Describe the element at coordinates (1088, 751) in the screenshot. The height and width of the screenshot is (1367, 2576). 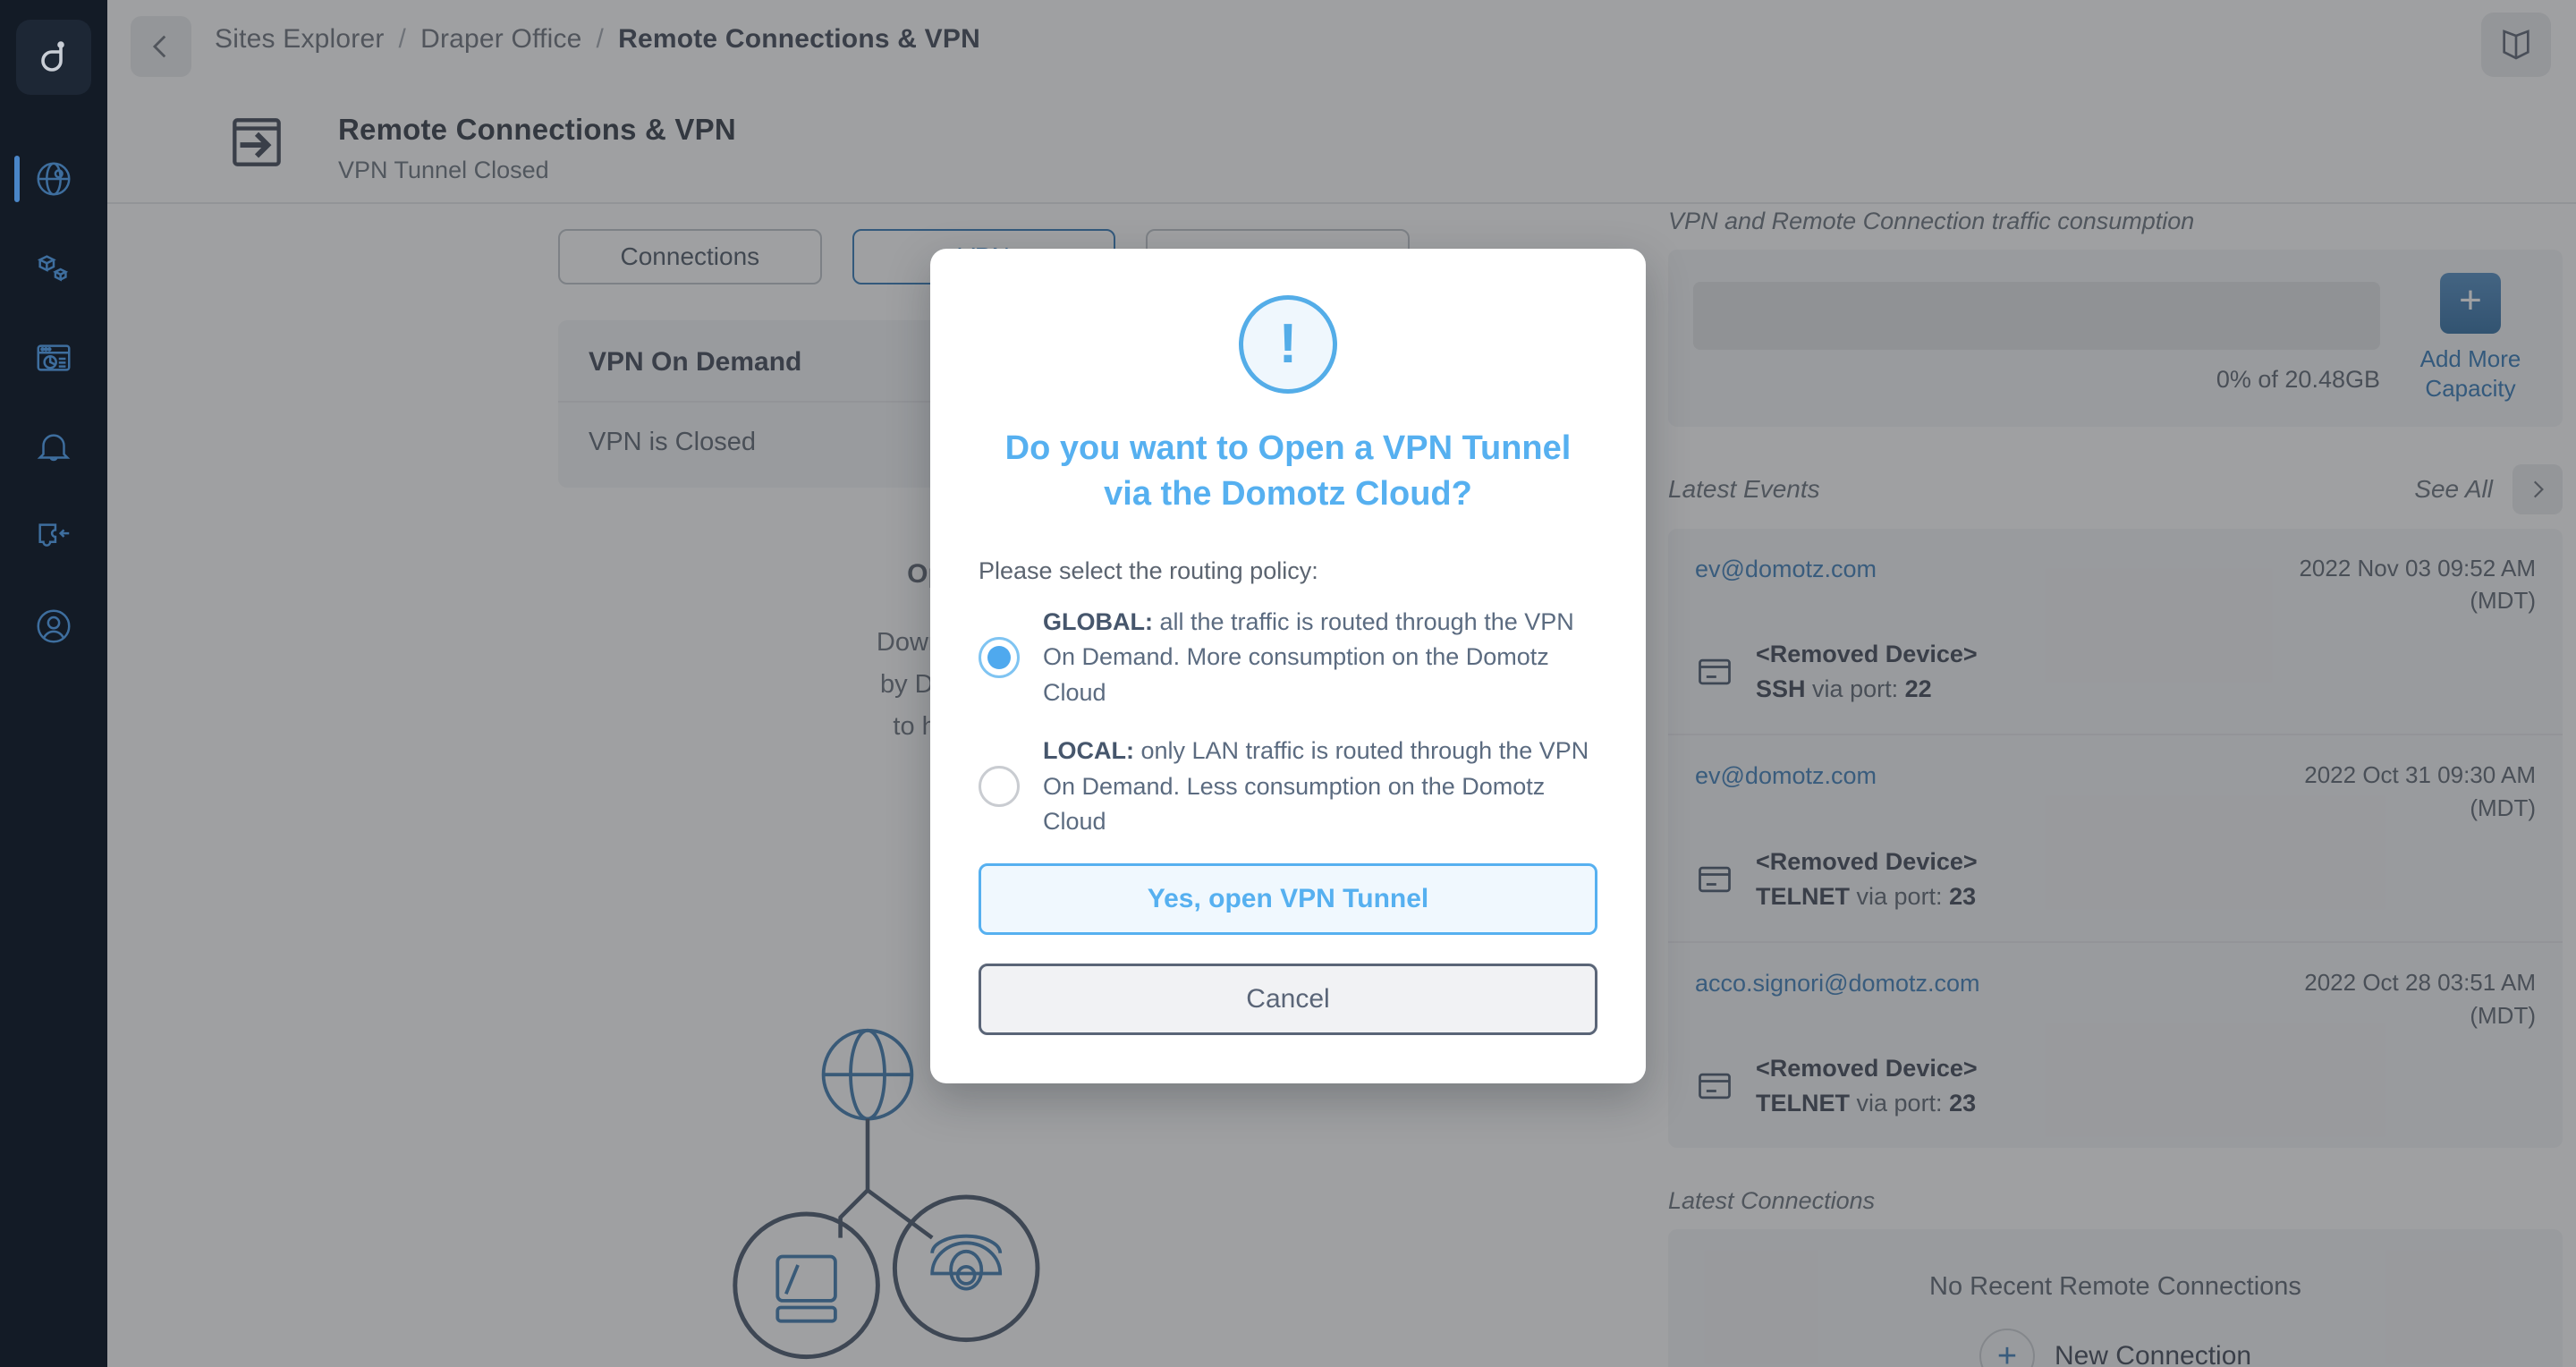
I see `routing-option-local-key: LOCAL:` at that location.